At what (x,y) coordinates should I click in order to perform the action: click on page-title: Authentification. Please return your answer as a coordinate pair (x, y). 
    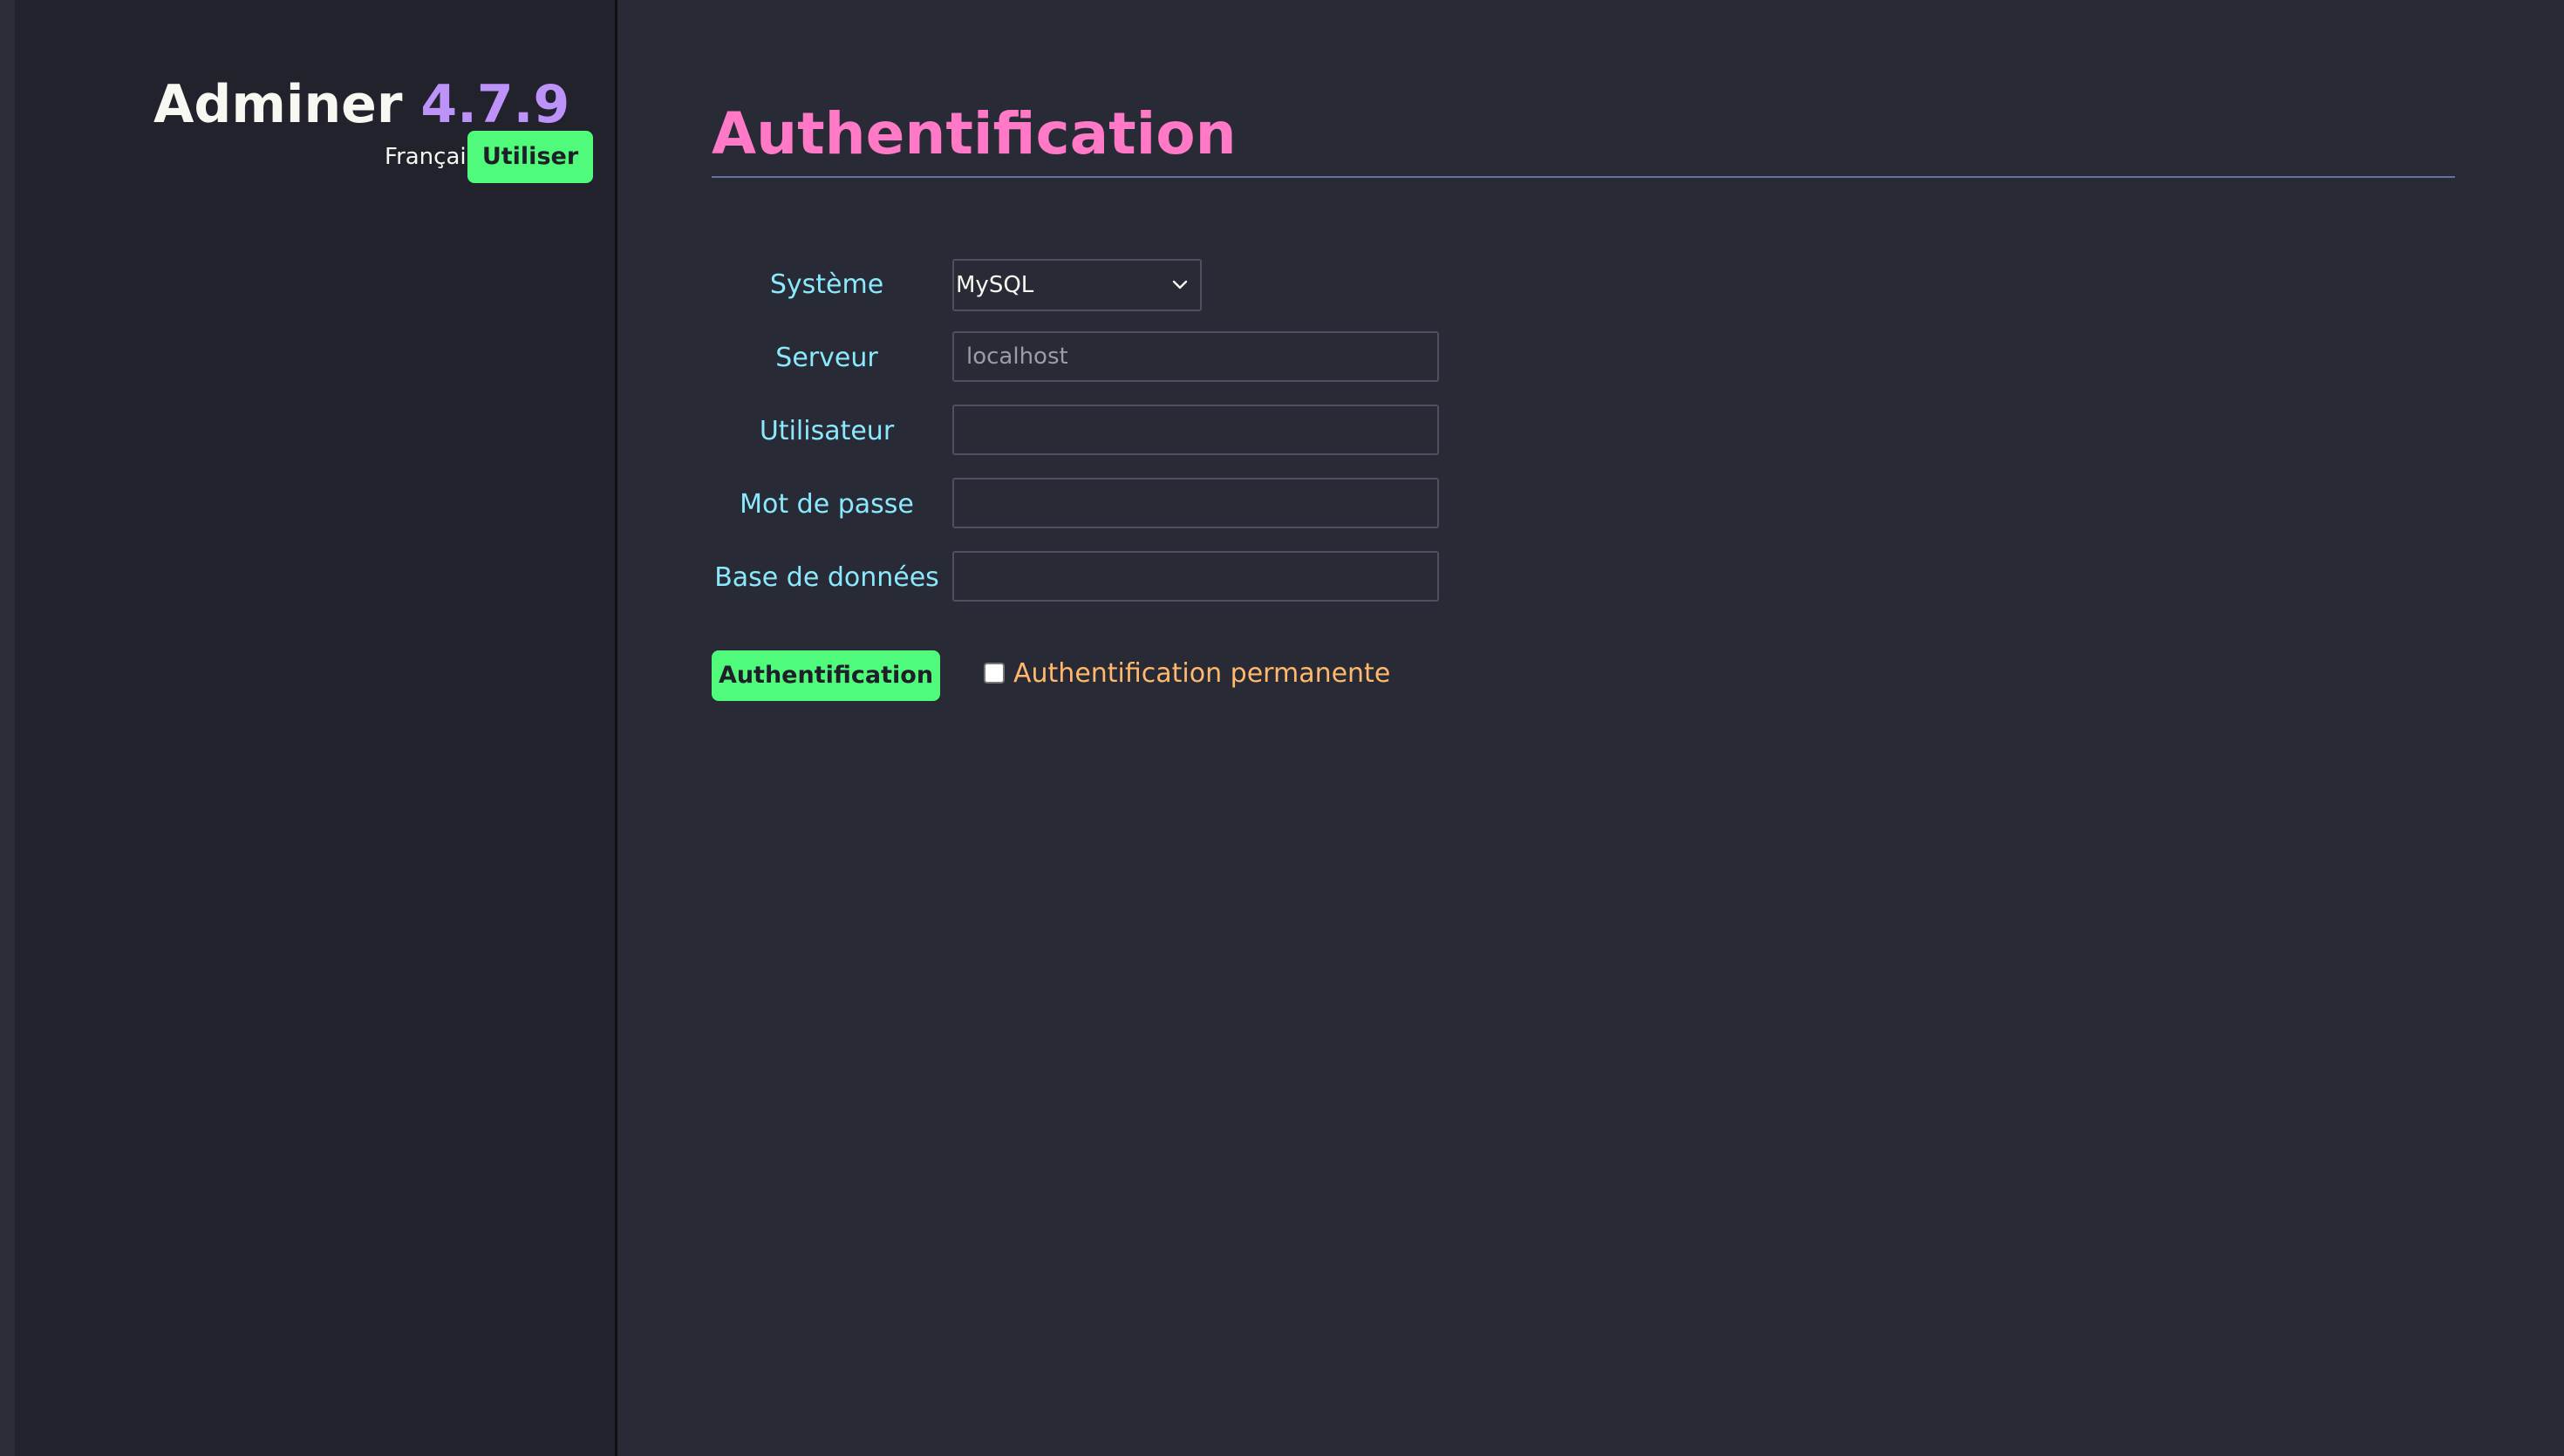
    Looking at the image, I should click on (974, 133).